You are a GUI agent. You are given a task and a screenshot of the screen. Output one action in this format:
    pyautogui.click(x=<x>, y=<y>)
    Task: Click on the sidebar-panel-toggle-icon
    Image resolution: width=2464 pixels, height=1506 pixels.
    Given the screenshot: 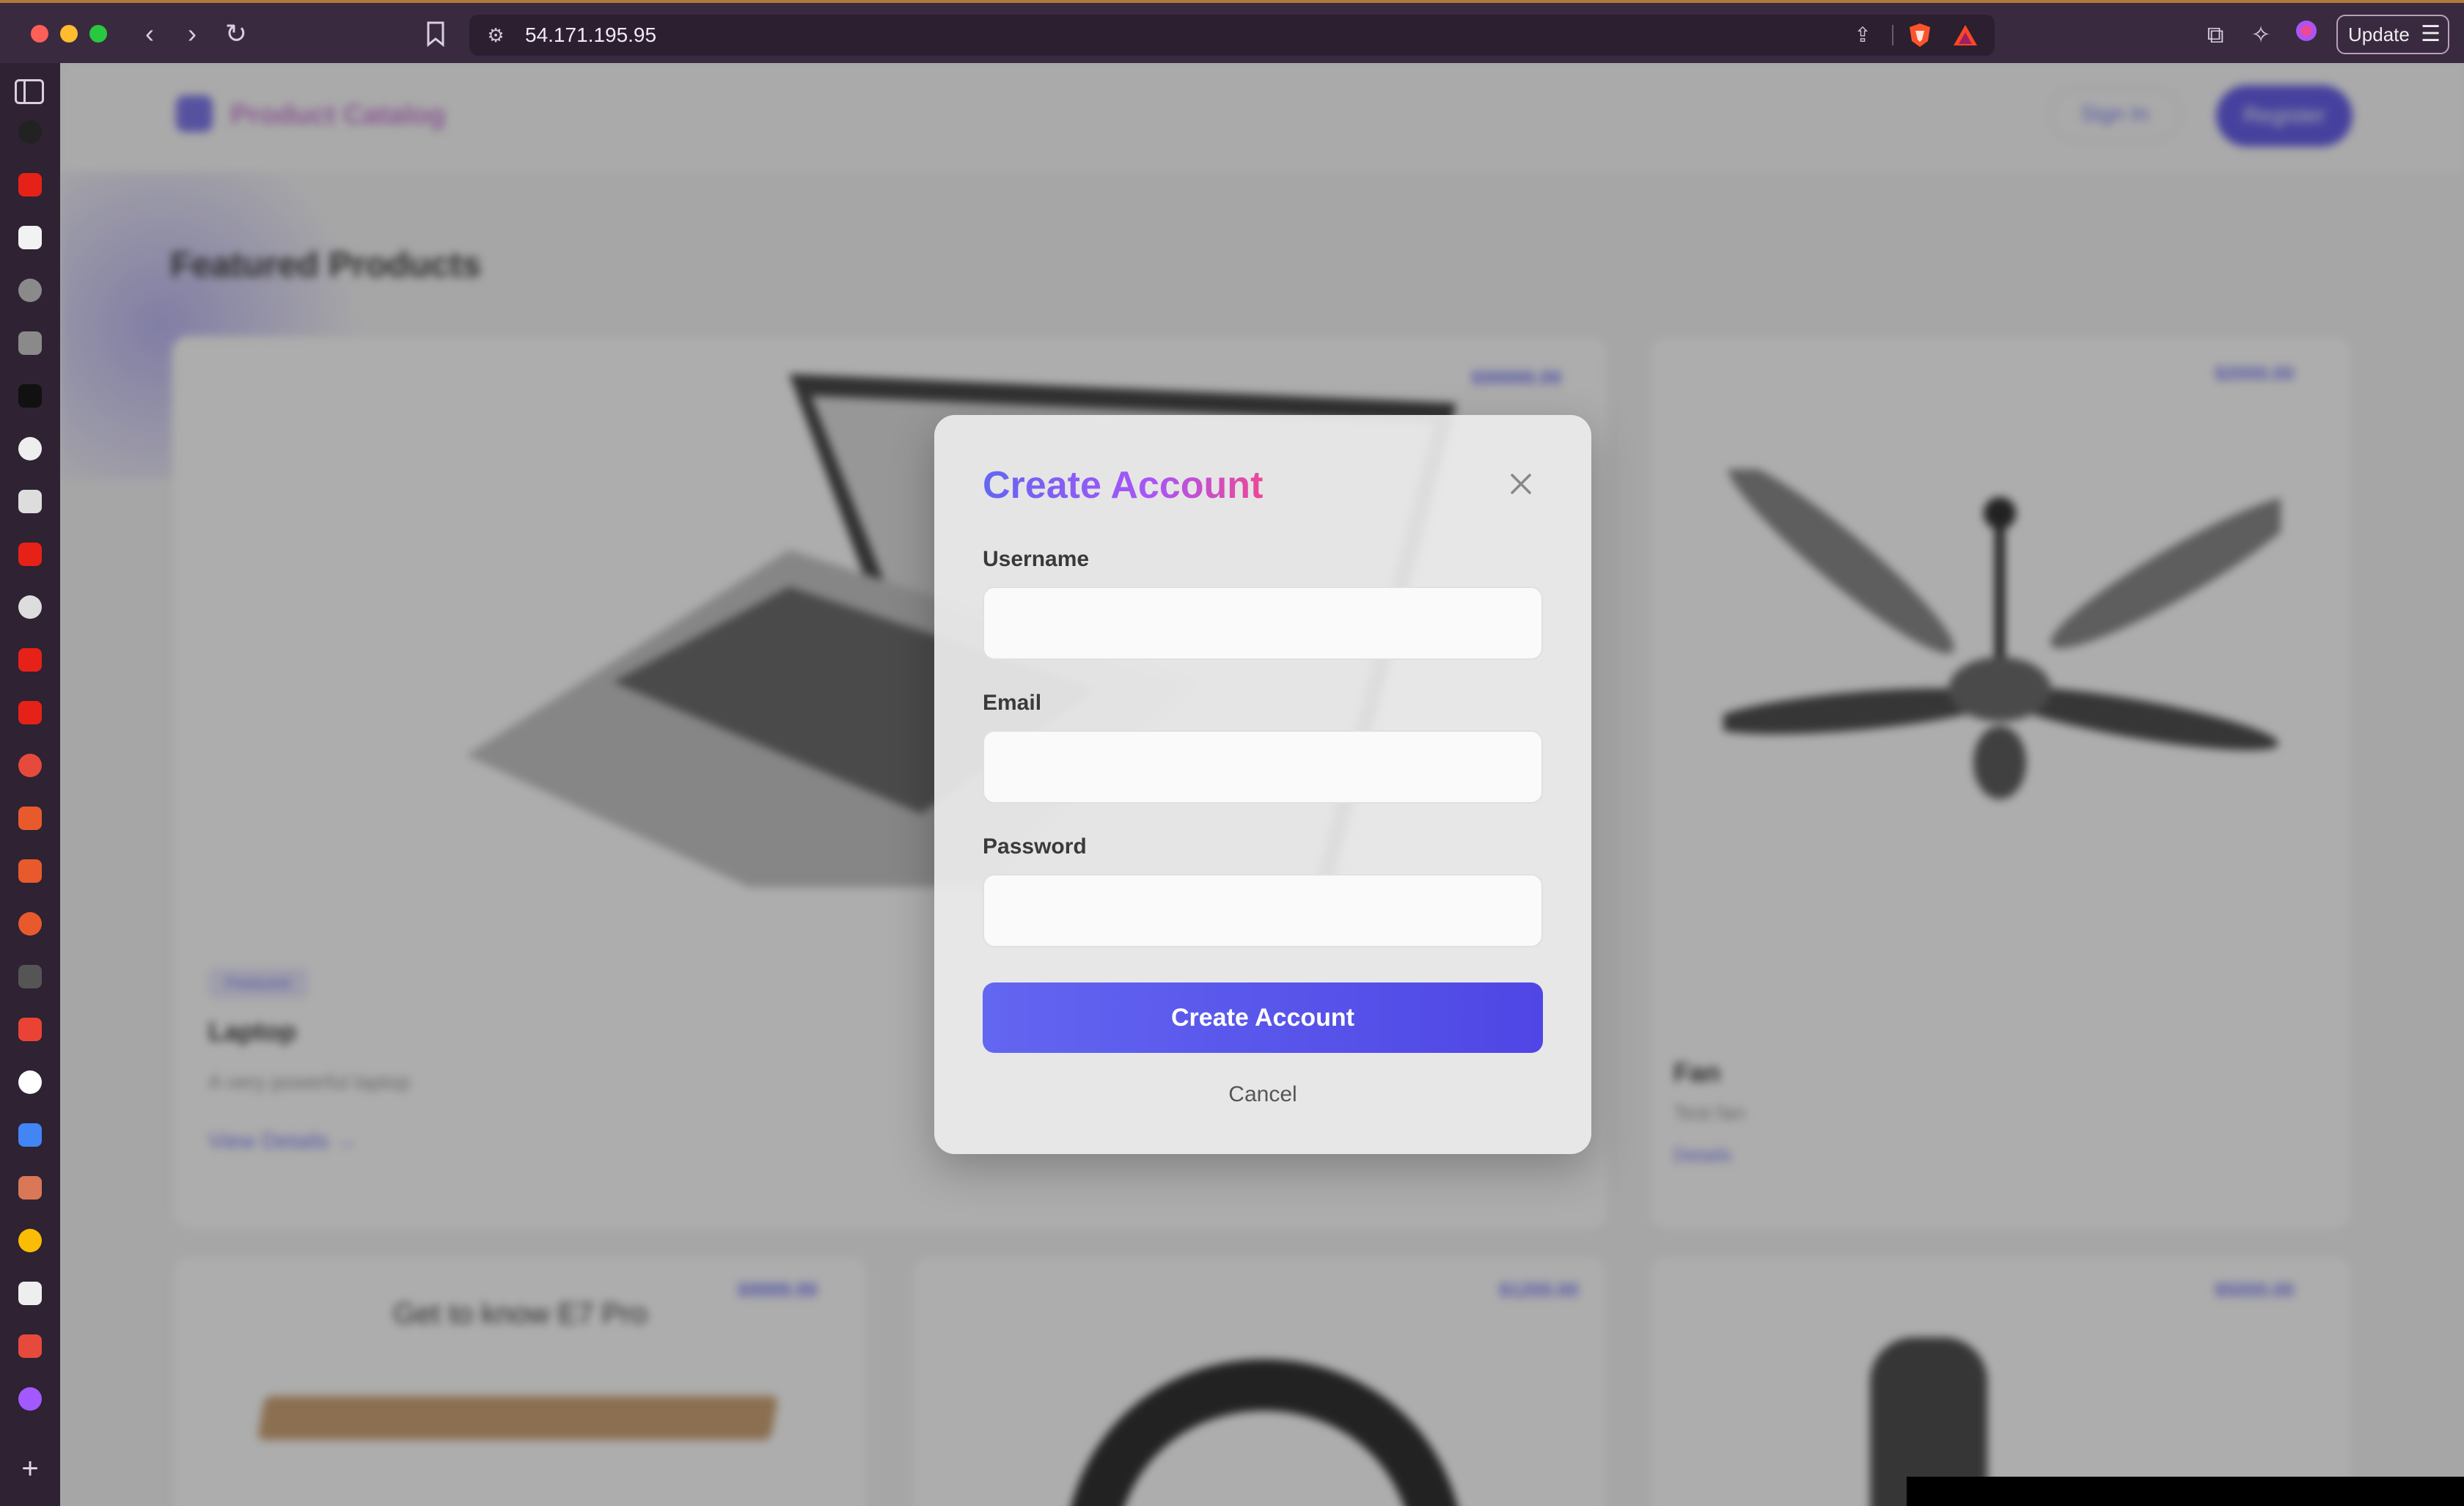 What is the action you would take?
    pyautogui.click(x=29, y=91)
    